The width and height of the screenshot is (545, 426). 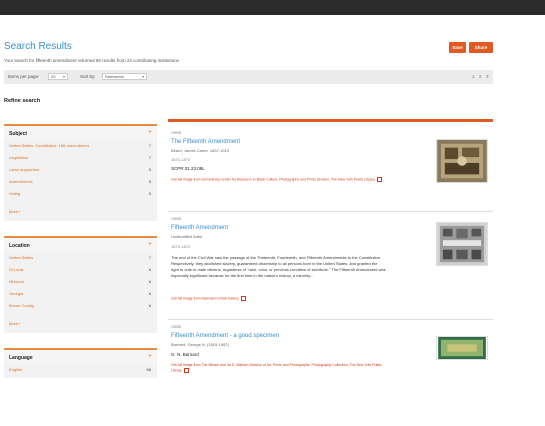 What do you see at coordinates (21, 257) in the screenshot?
I see `facet-item-link: United States` at bounding box center [21, 257].